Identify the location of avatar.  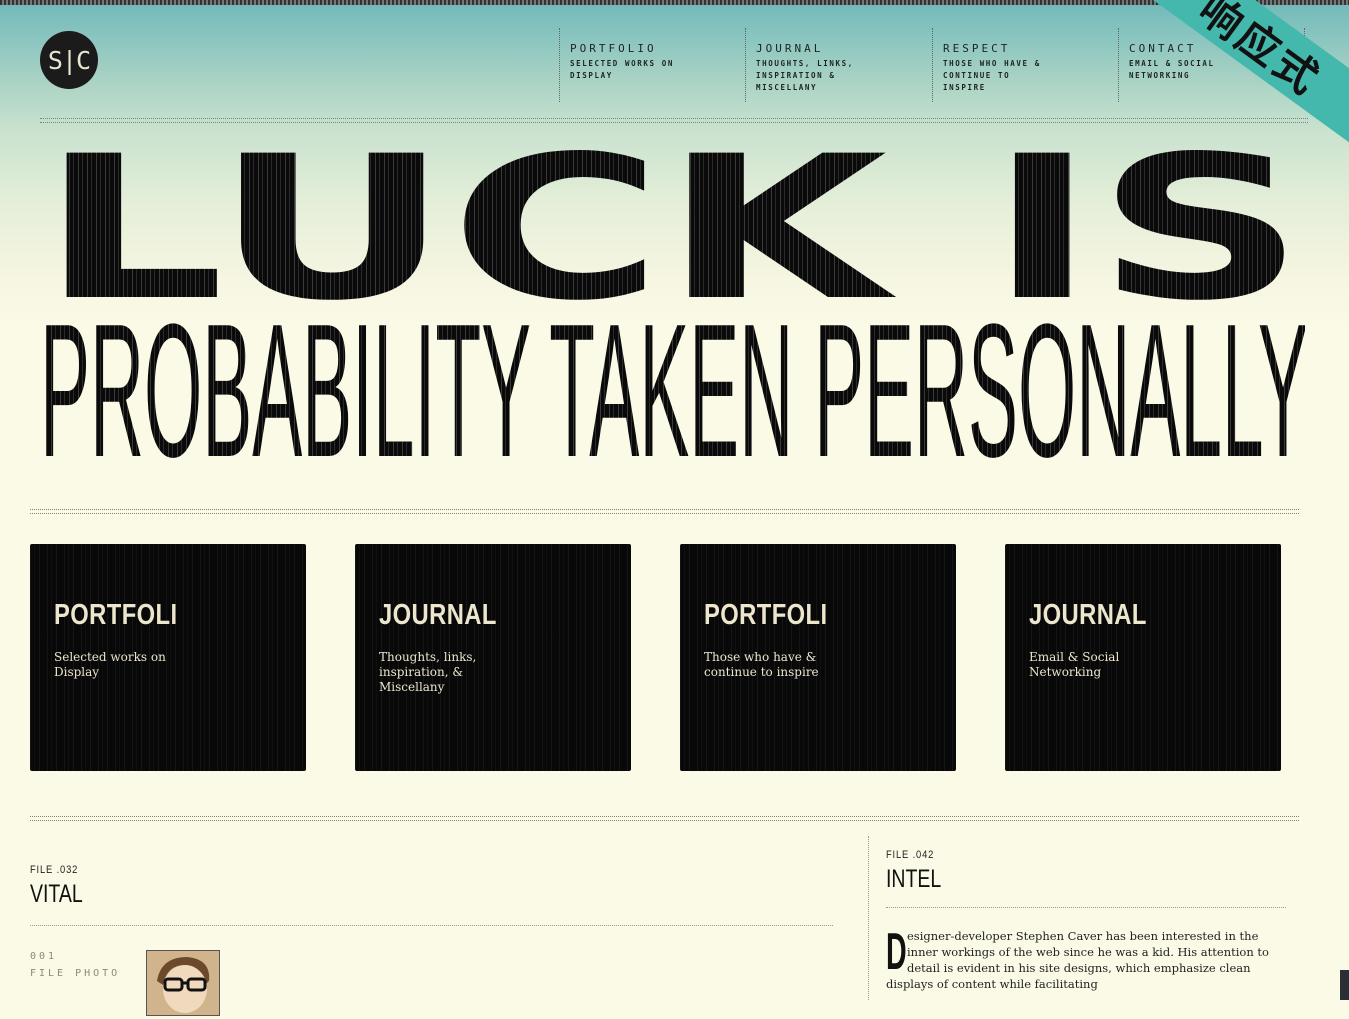
(183, 983).